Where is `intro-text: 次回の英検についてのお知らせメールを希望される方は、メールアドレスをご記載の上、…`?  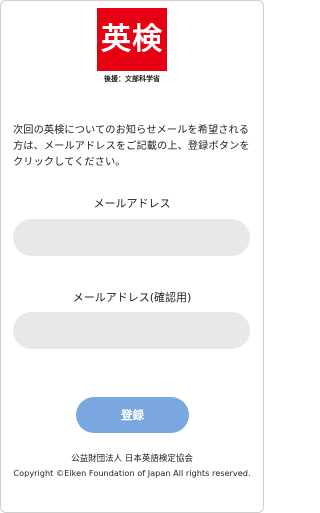 intro-text: 次回の英検についてのお知らせメールを希望される方は、メールアドレスをご記載の上、… is located at coordinates (131, 146).